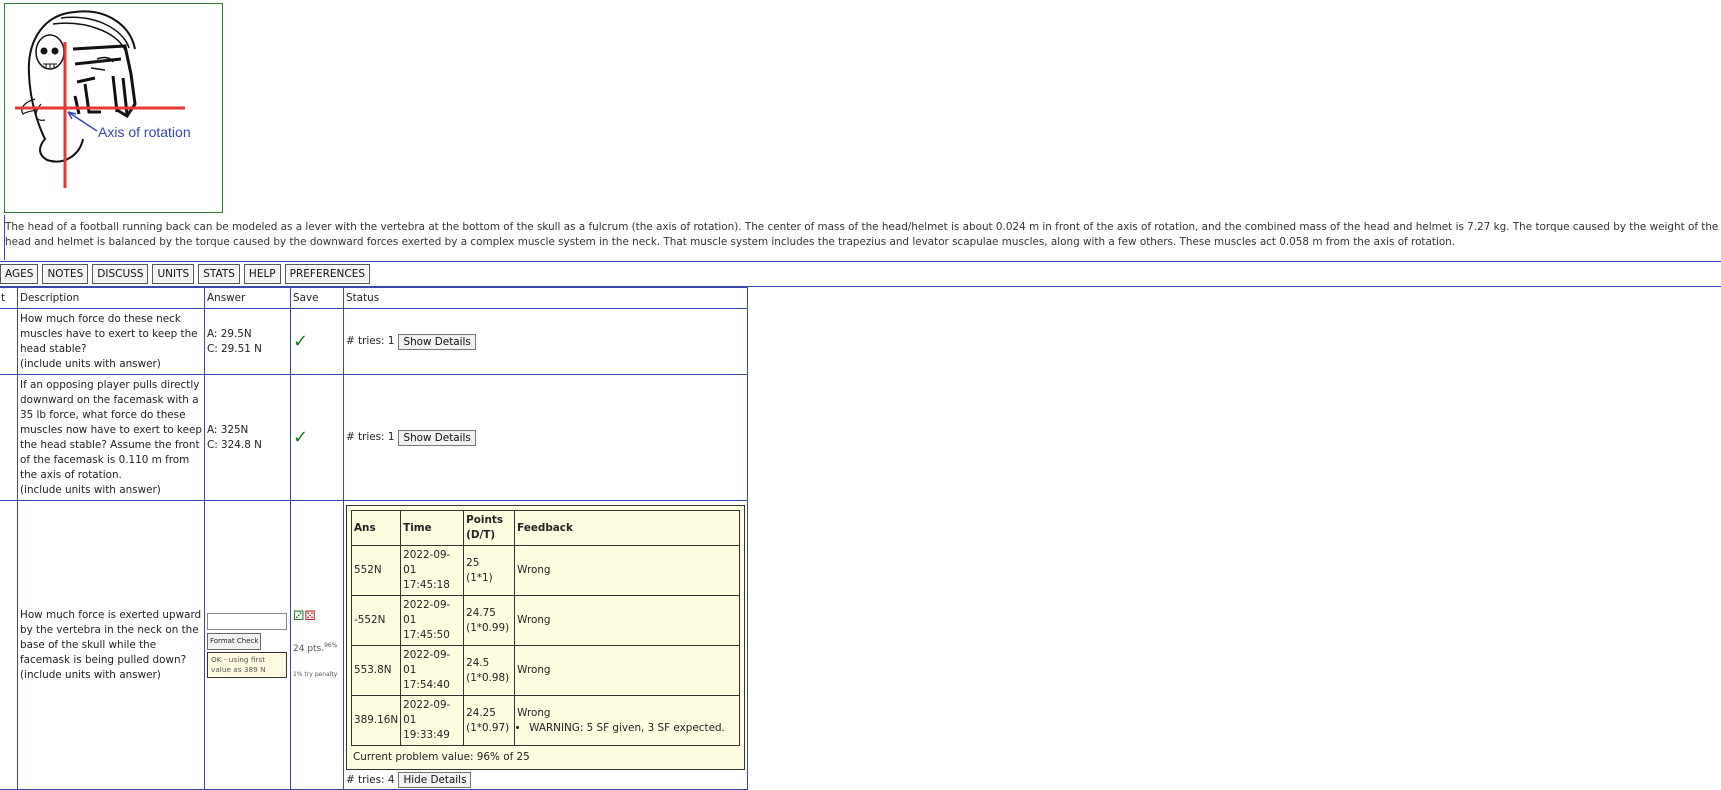 The height and width of the screenshot is (790, 1721). Describe the element at coordinates (860, 261) in the screenshot. I see `divider-top` at that location.